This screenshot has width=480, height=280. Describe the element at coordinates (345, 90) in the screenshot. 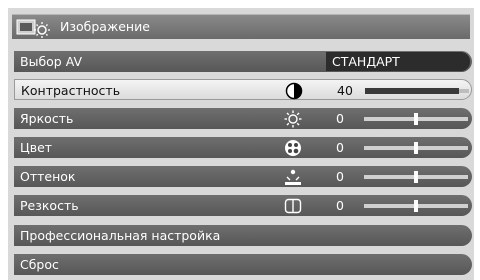

I see `contrast-value: 40` at that location.